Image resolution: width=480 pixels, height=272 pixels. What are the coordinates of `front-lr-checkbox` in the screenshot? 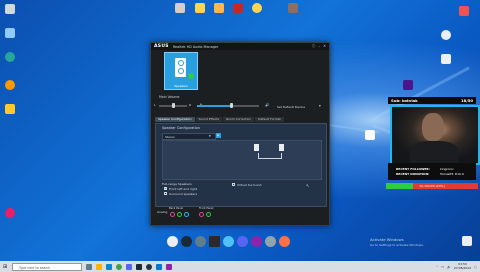 It's located at (165, 188).